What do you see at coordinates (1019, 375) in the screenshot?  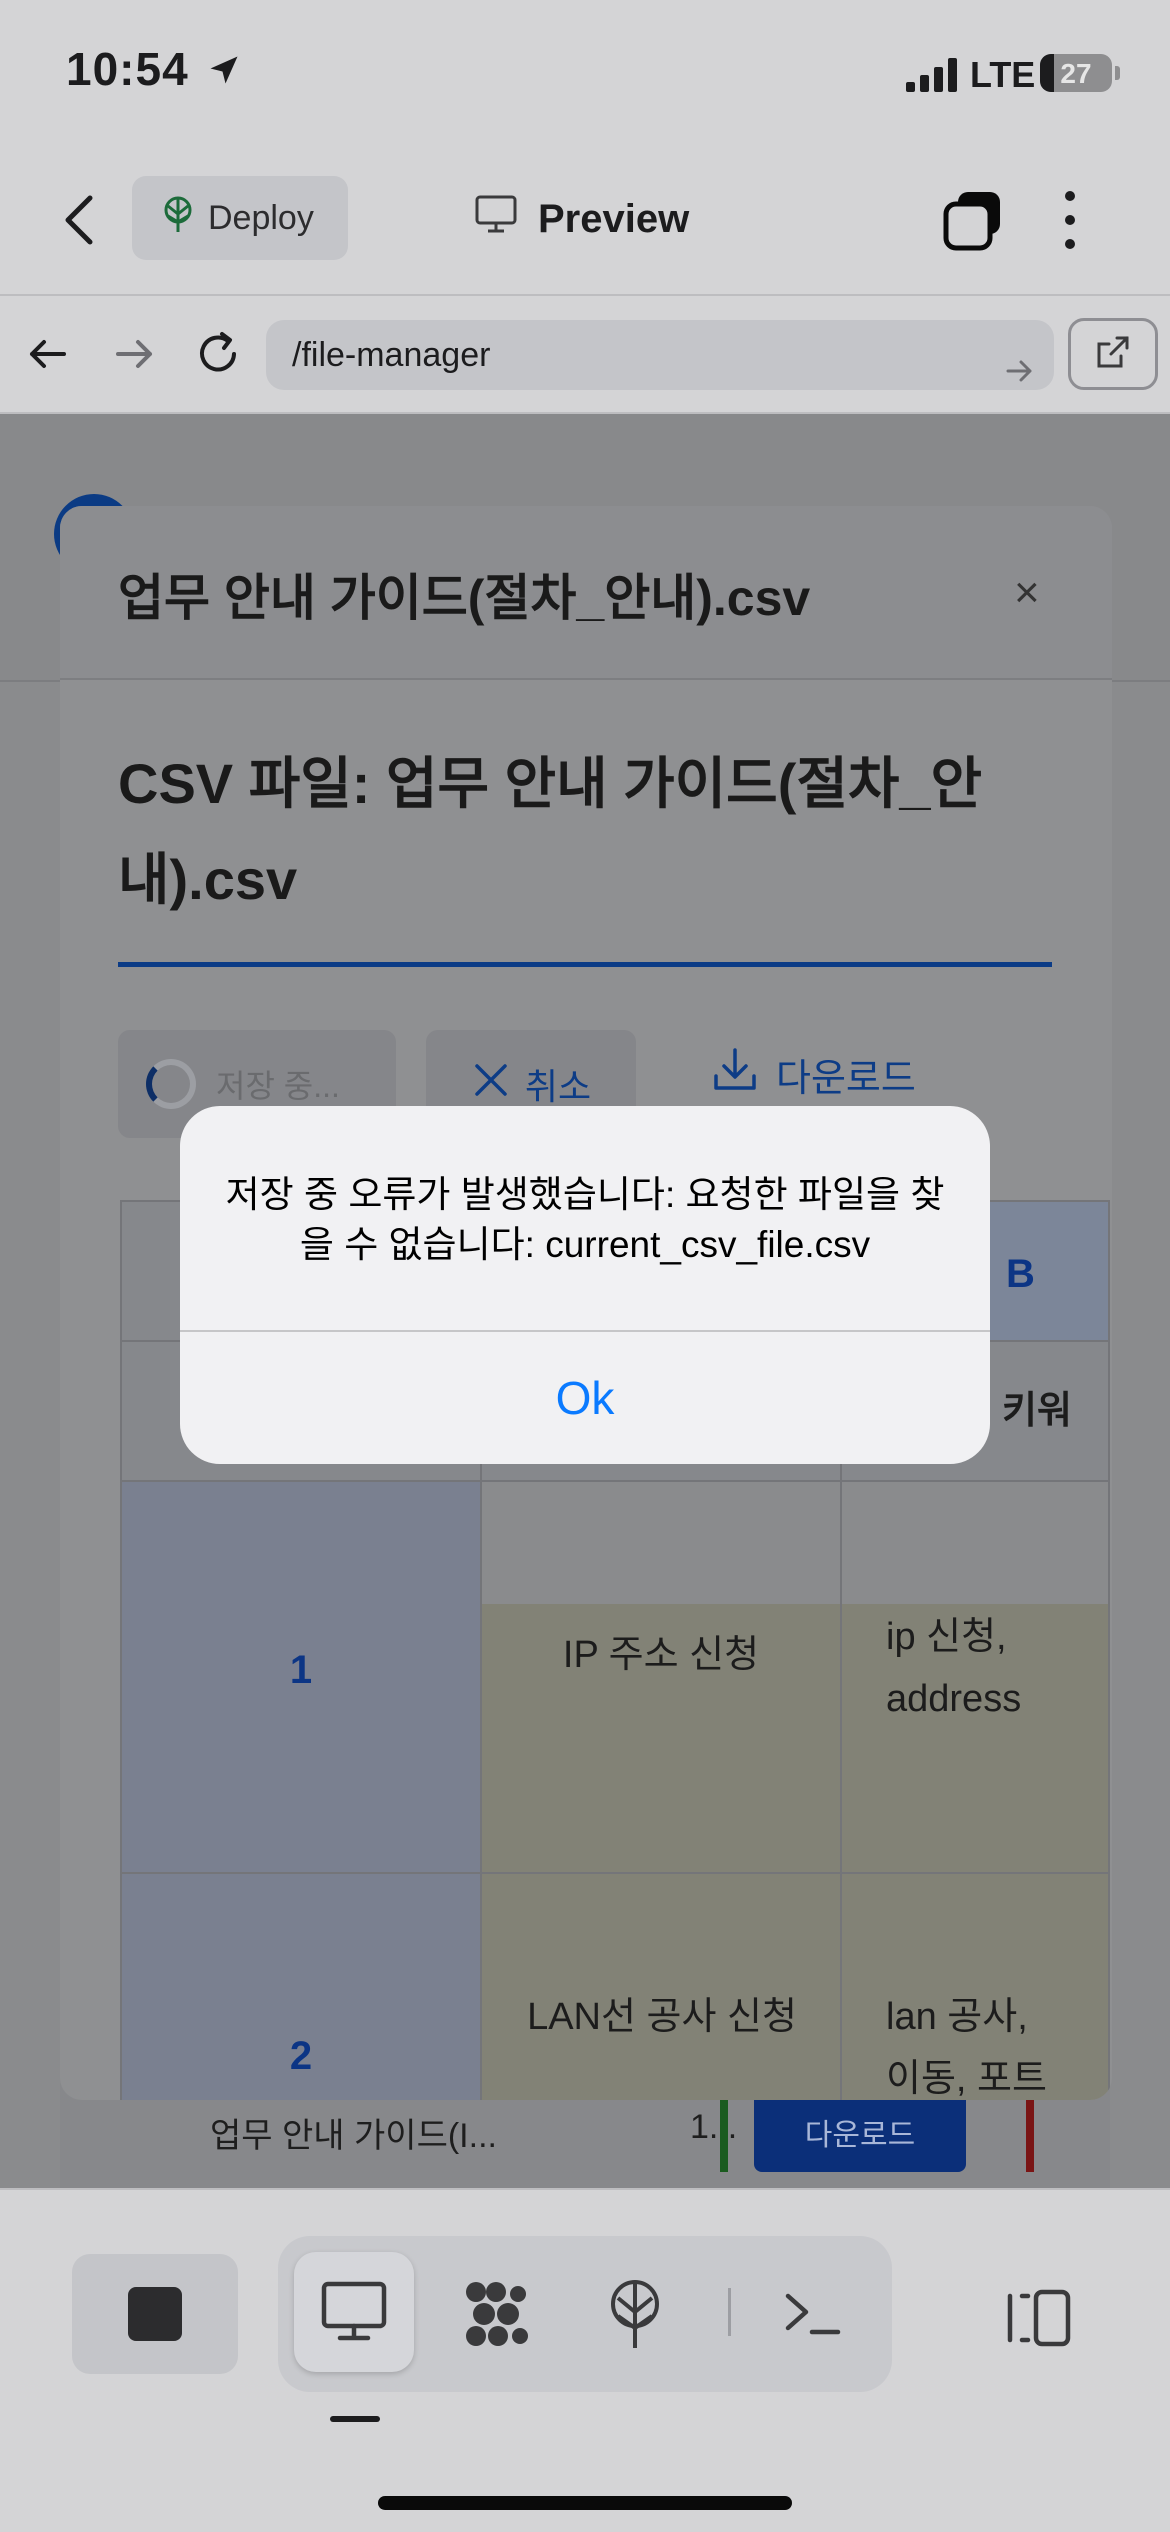 I see `go-arrow-icon` at bounding box center [1019, 375].